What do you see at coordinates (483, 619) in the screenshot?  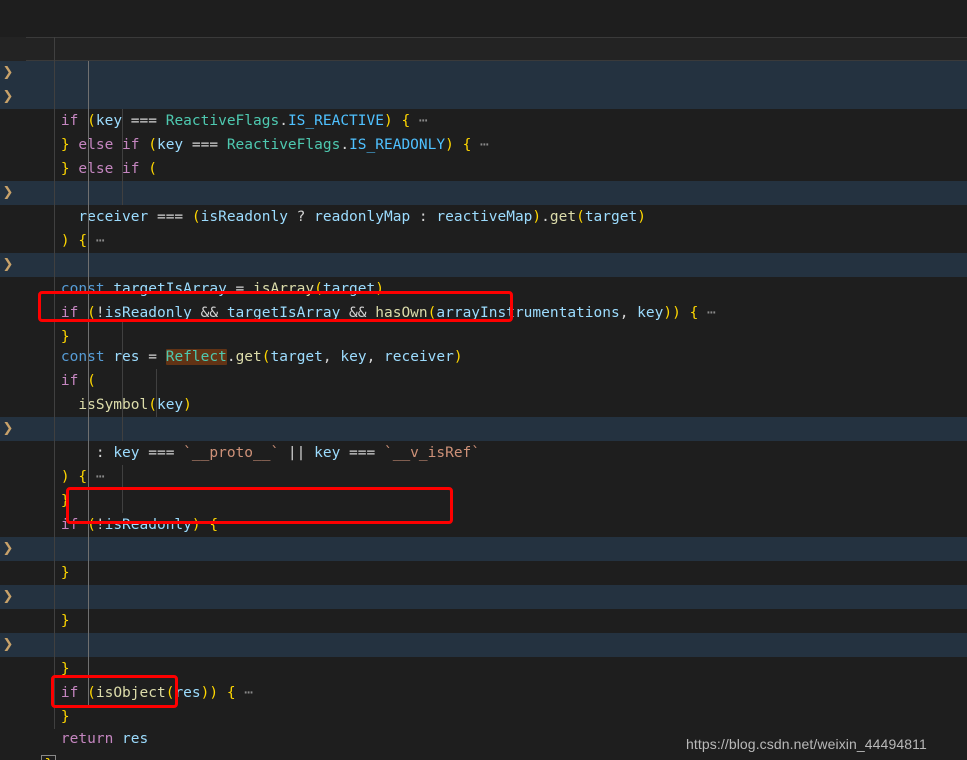 I see `code-line: if (isRef(res)) { ⋯` at bounding box center [483, 619].